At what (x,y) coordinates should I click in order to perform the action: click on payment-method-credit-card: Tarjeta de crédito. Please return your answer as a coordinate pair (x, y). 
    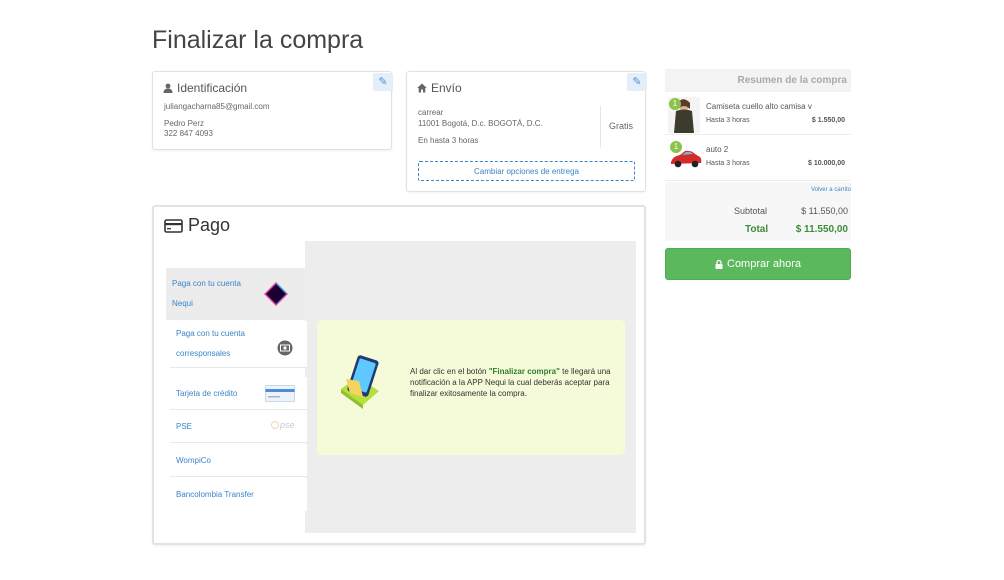
    Looking at the image, I should click on (238, 393).